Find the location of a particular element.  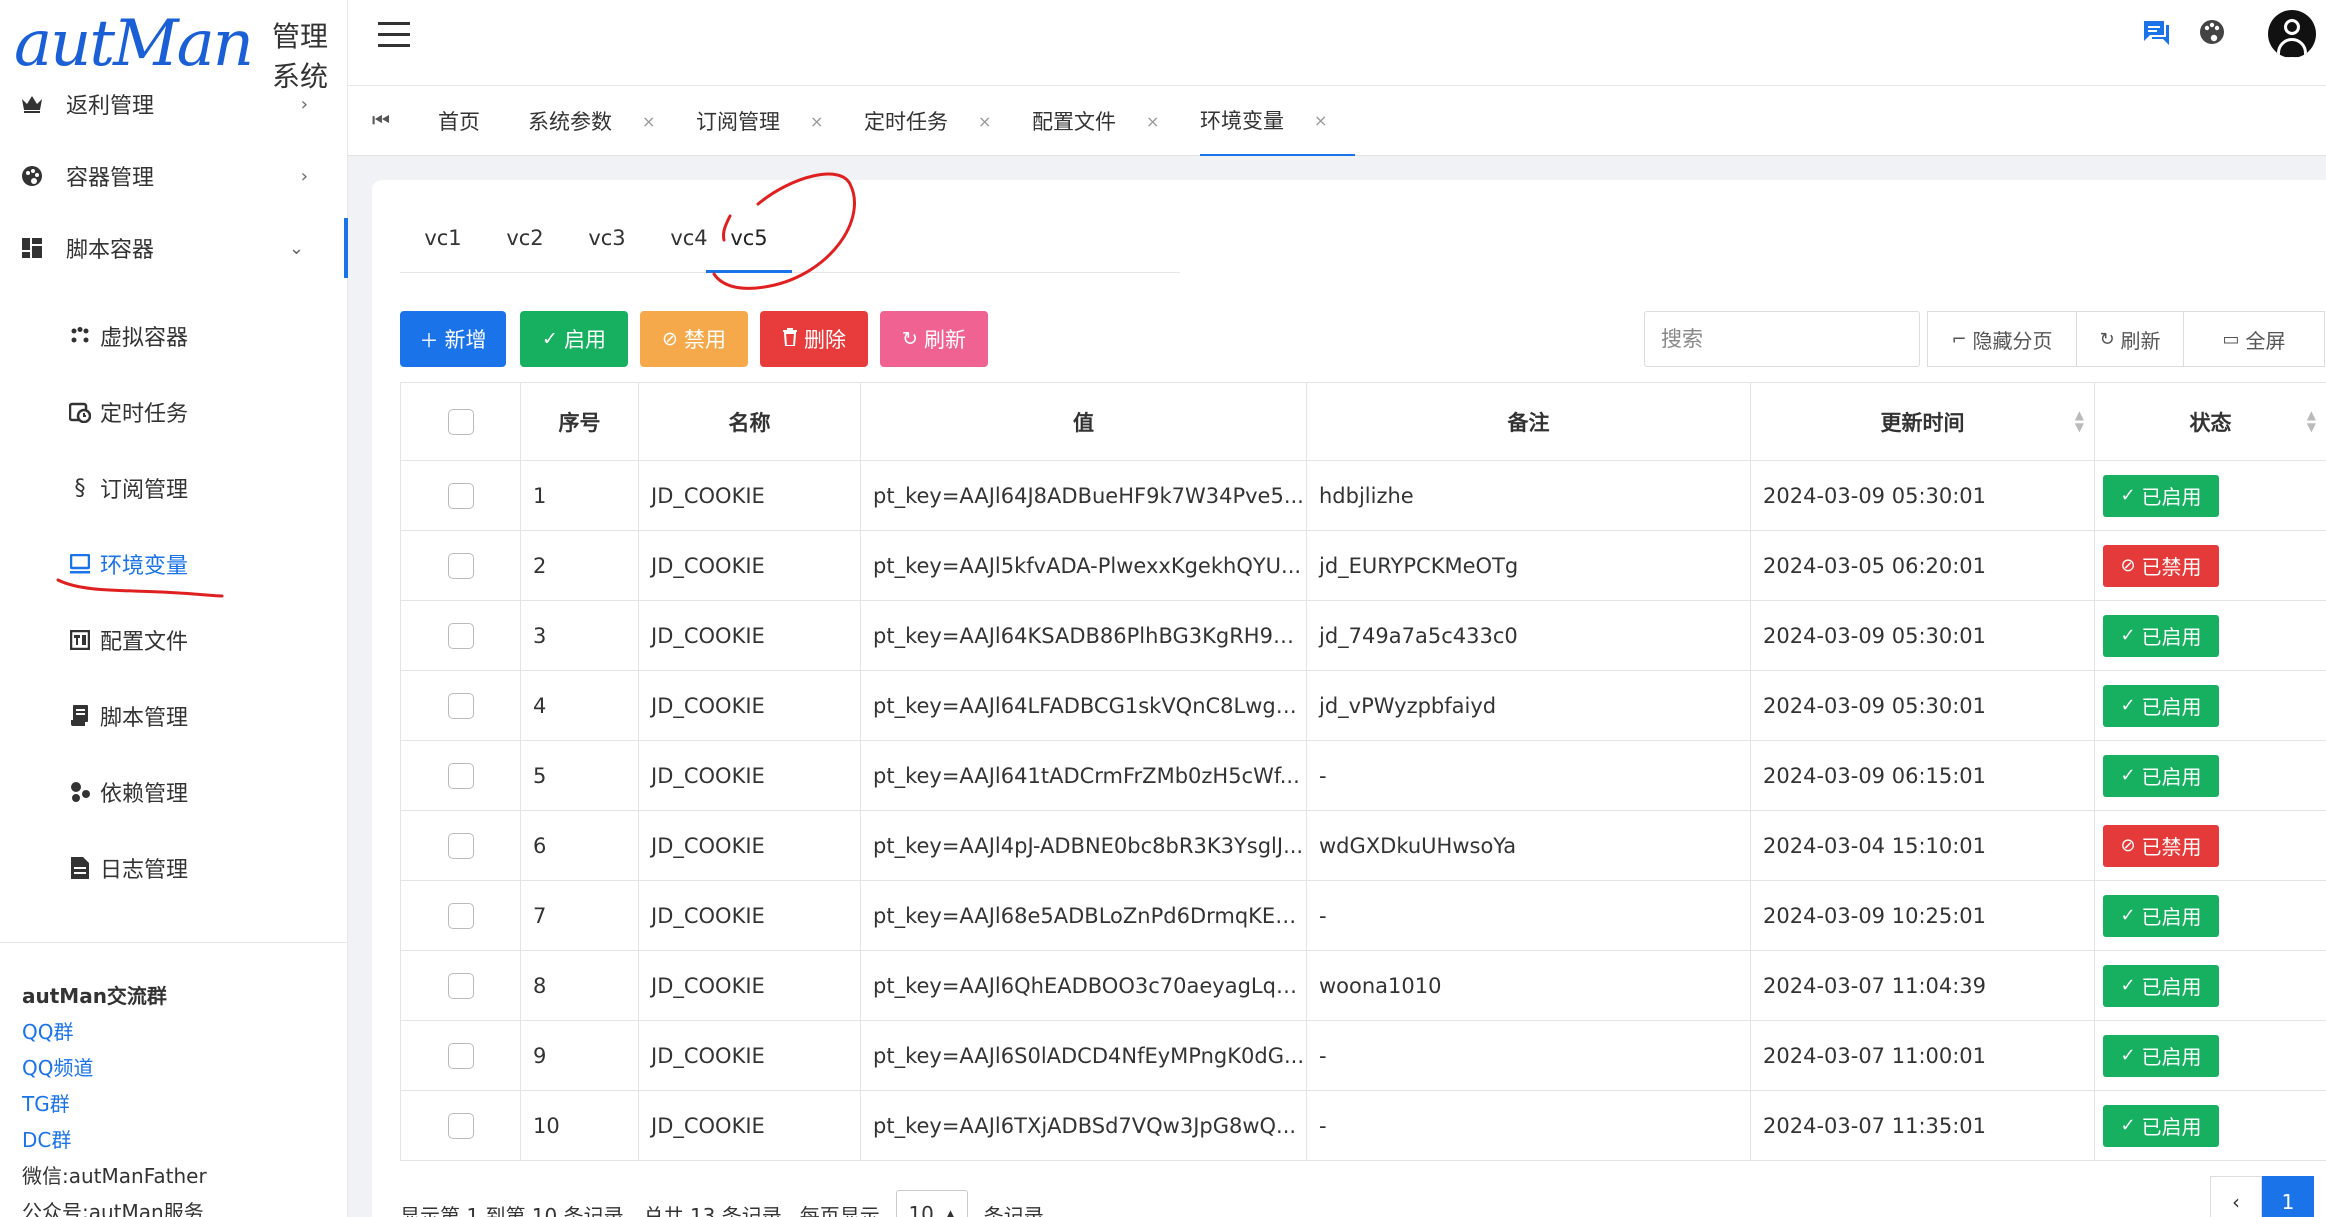

check-icon: ✓ is located at coordinates (2128, 775).